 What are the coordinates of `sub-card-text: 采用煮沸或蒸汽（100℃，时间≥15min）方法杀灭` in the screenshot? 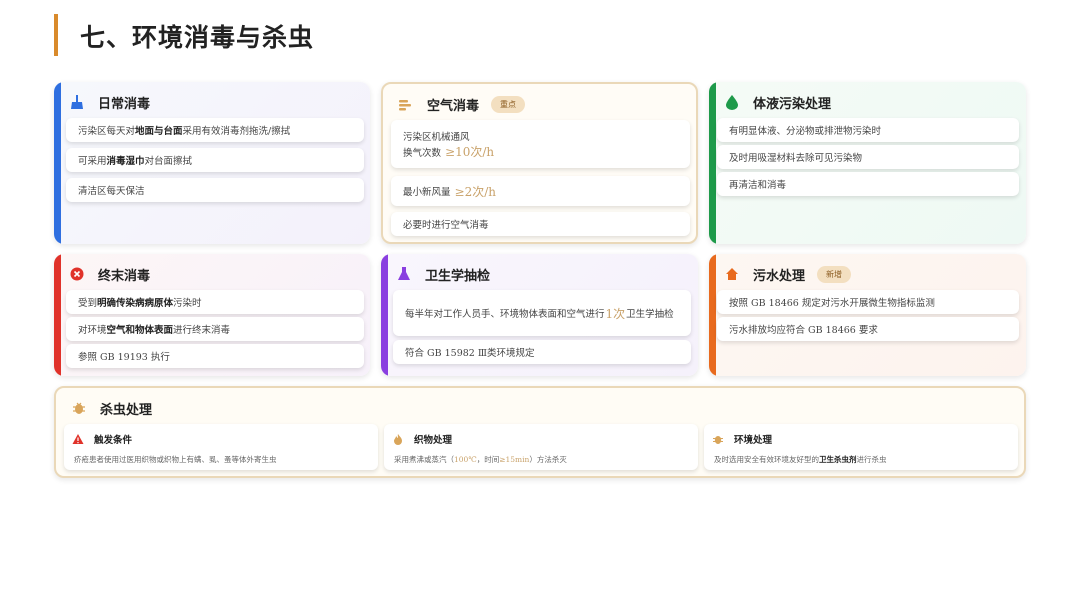 It's located at (480, 459).